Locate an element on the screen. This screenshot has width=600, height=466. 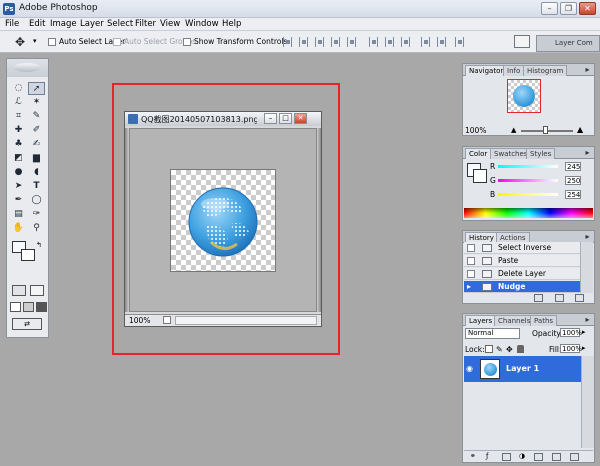
move-tool-icon: ✥ is located at coordinates (20, 42).